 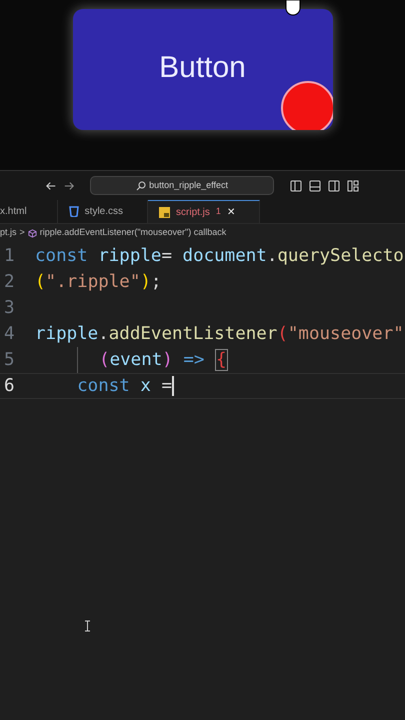 What do you see at coordinates (13, 212) in the screenshot?
I see `tab-label: x.html` at bounding box center [13, 212].